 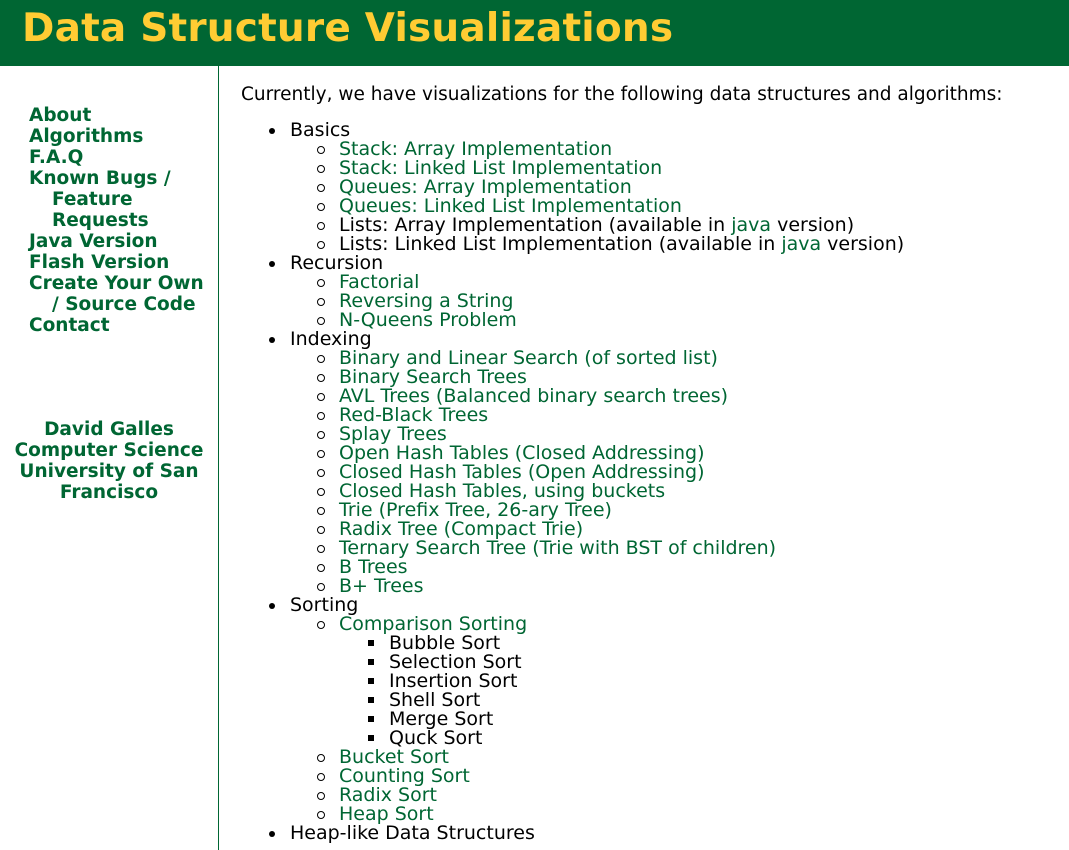 I want to click on nav-contact-link: Contact, so click(x=118, y=325).